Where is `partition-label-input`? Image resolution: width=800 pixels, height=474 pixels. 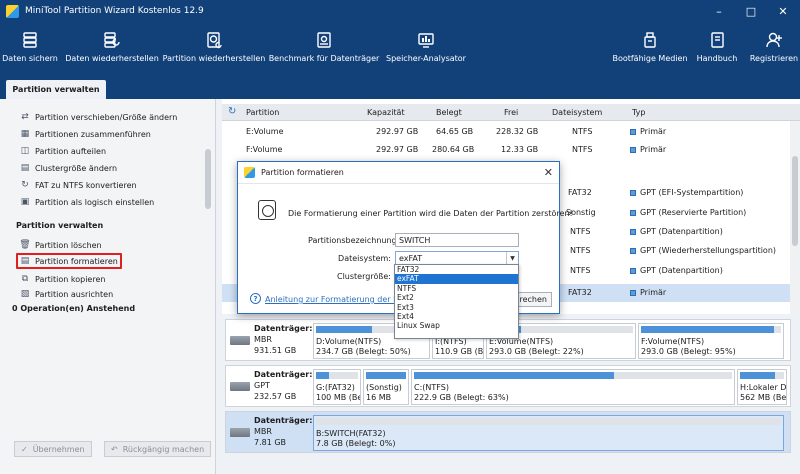
partition-label-input is located at coordinates (457, 240).